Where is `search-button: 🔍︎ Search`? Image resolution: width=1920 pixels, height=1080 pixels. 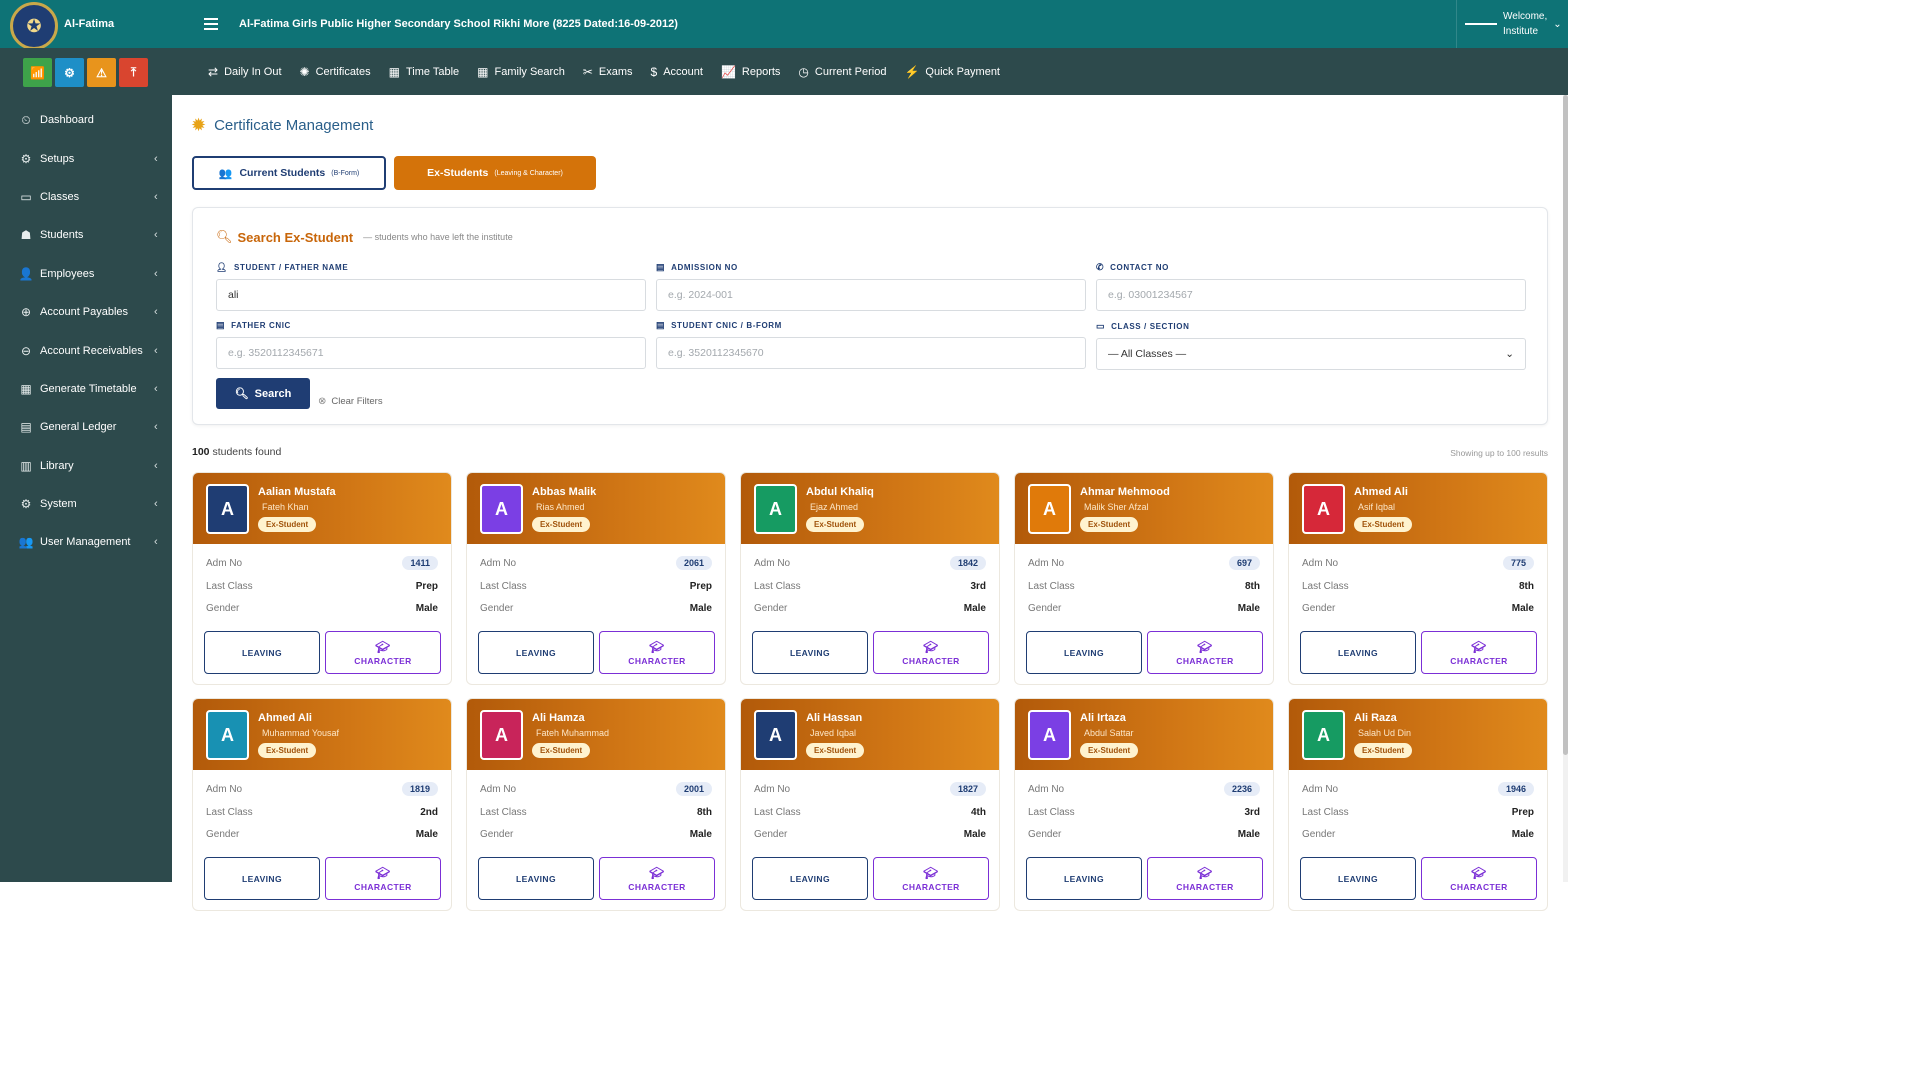 search-button: 🔍︎ Search is located at coordinates (263, 393).